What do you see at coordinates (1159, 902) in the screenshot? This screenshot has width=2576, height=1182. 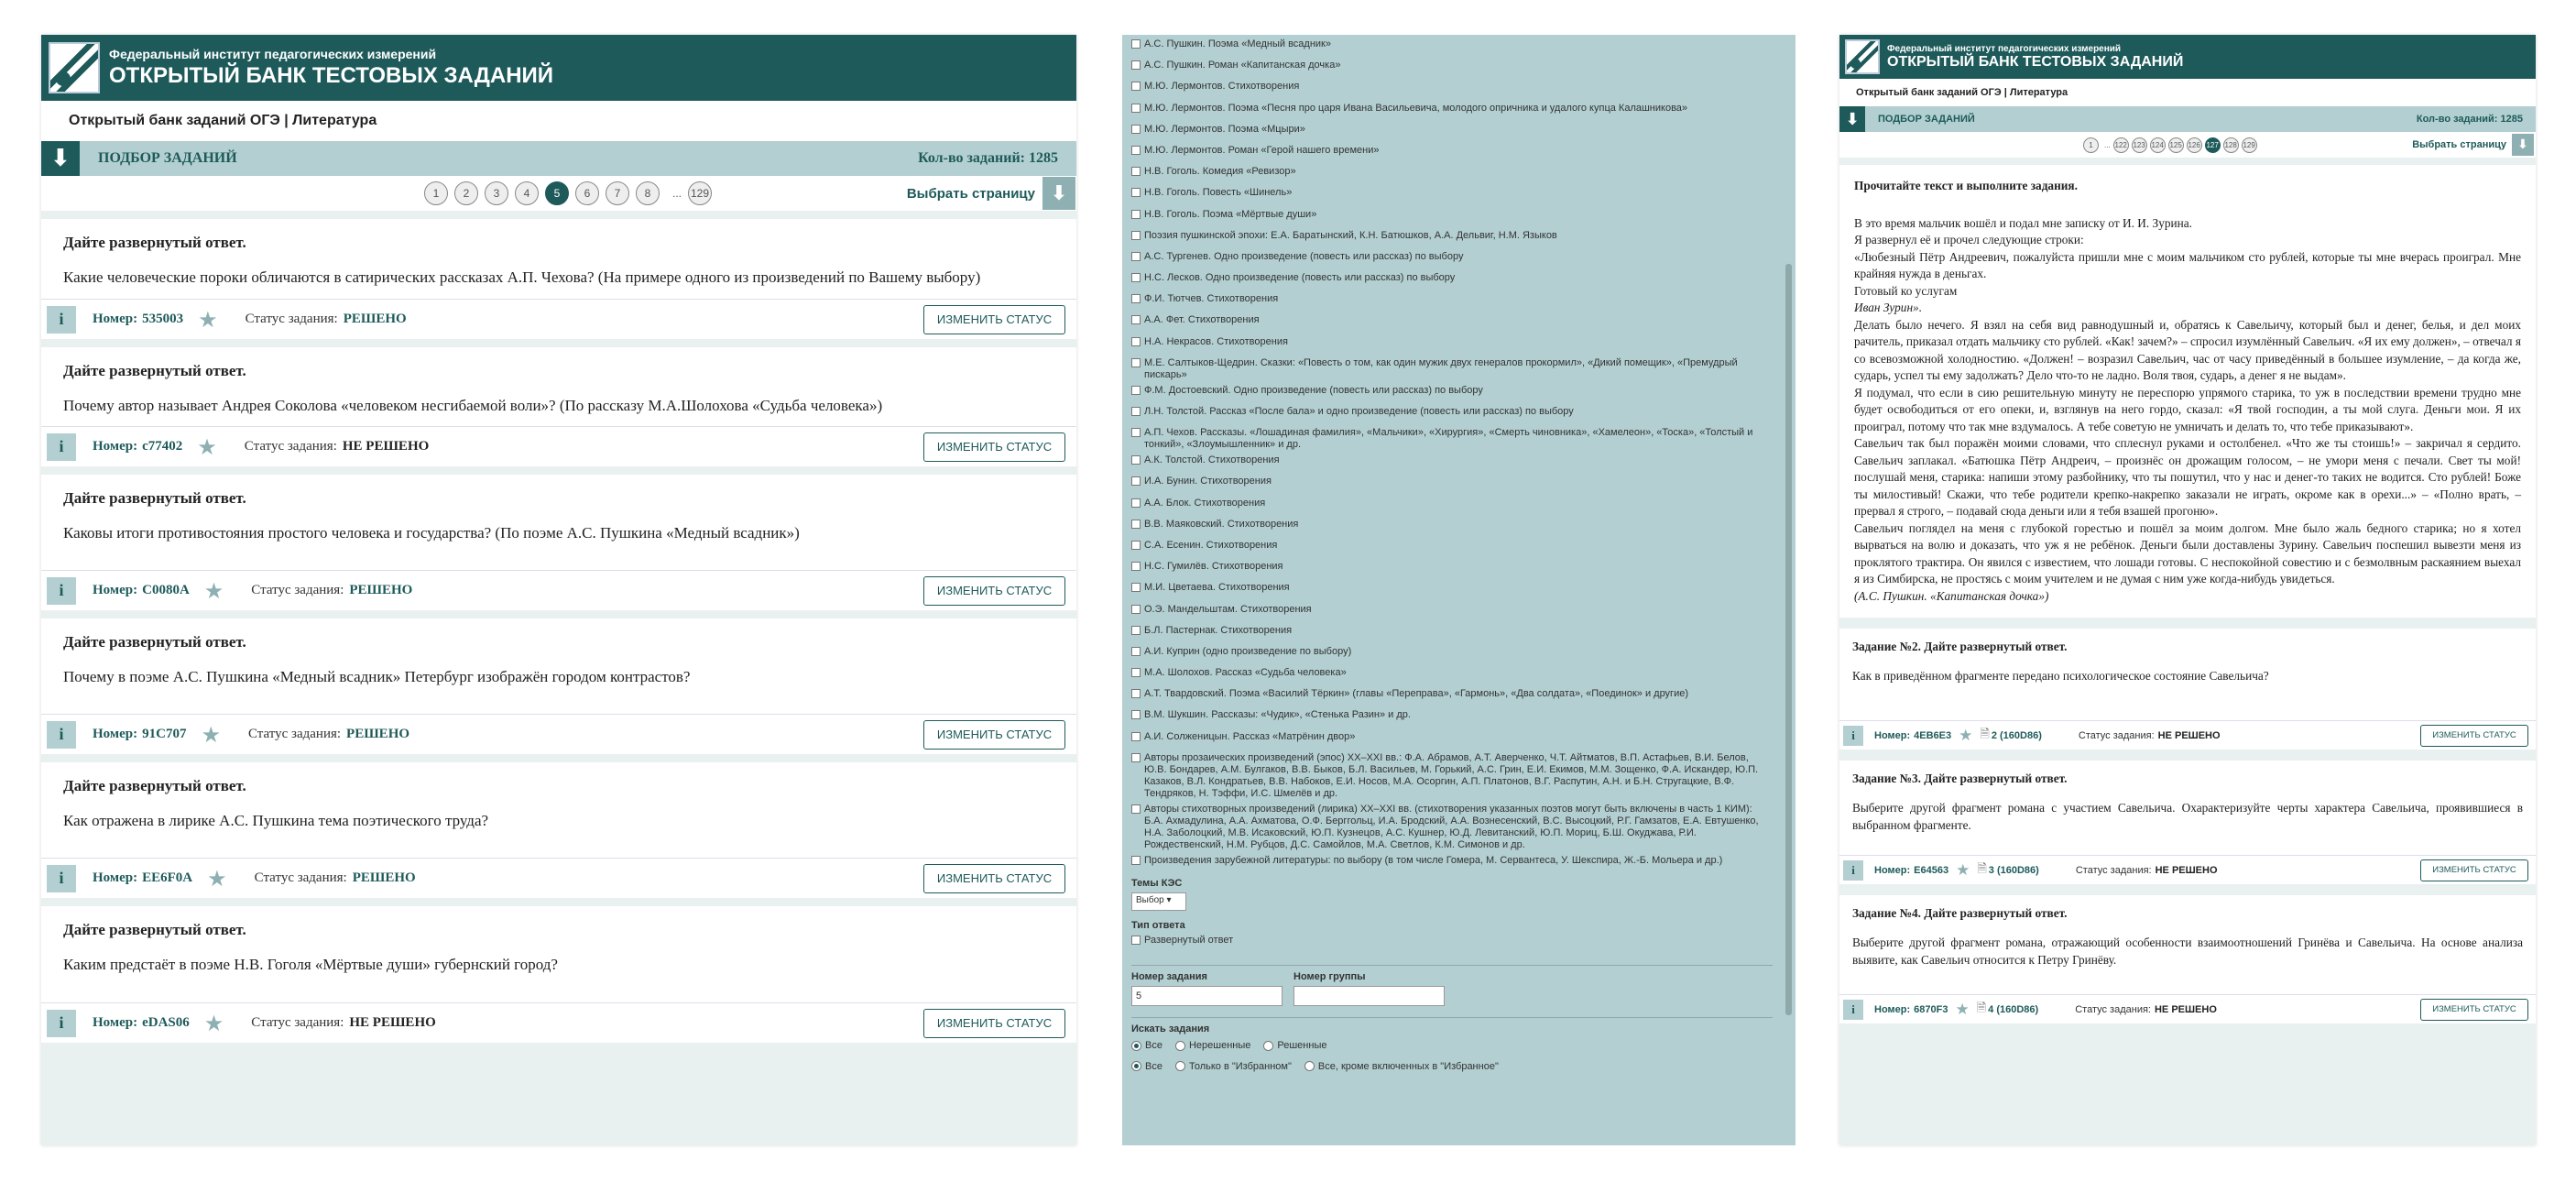 I see `theme-select: Выбор ▾` at bounding box center [1159, 902].